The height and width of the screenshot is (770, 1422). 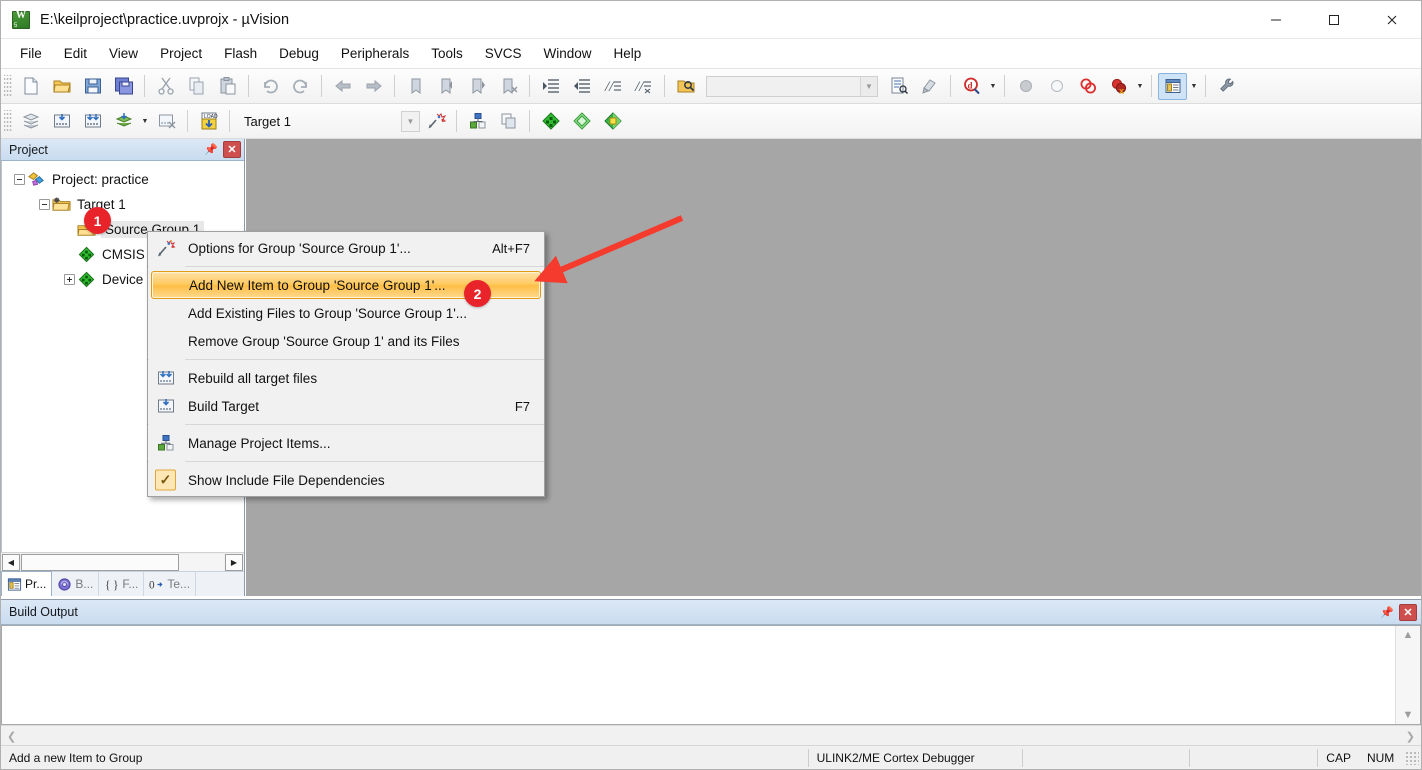 I want to click on bookmark-prev-icon, so click(x=446, y=86).